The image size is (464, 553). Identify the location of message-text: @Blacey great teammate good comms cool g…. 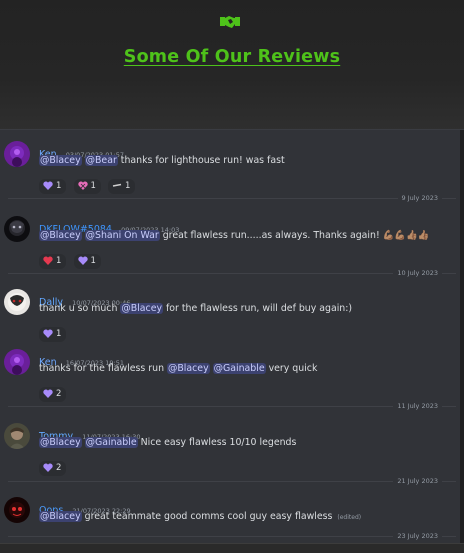
(200, 516).